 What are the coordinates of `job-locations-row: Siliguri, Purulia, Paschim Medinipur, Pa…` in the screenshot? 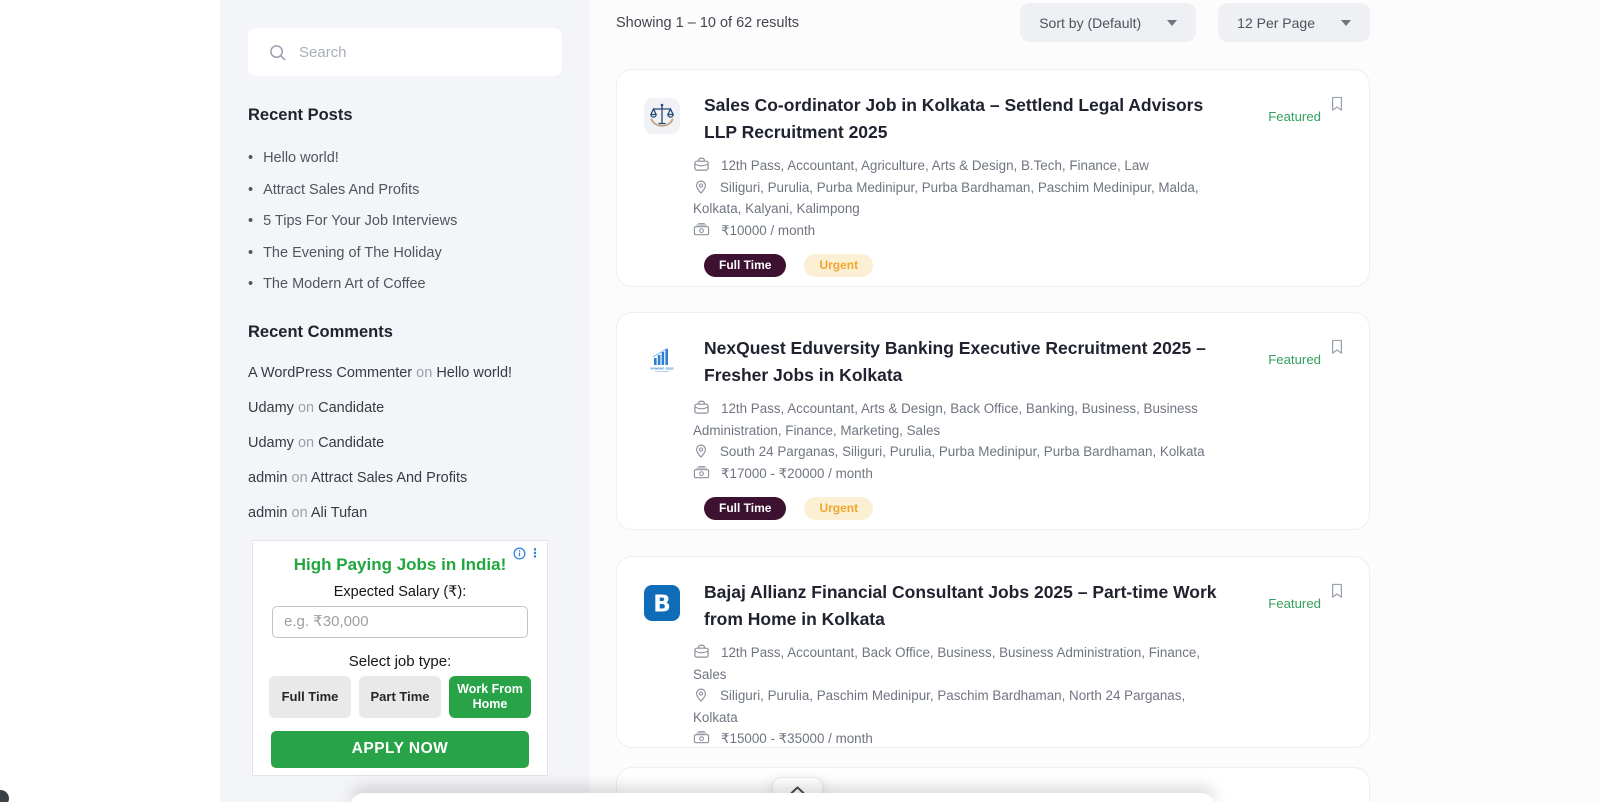 It's located at (960, 706).